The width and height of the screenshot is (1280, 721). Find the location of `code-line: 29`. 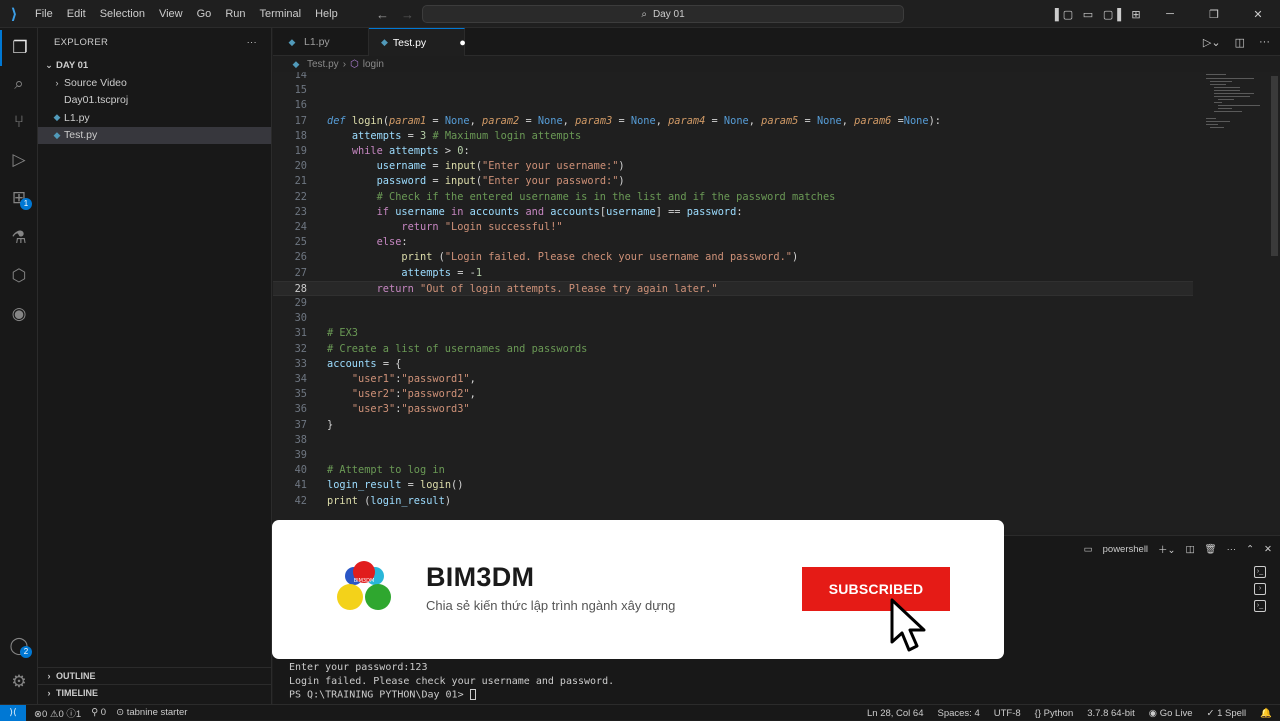

code-line: 29 is located at coordinates (733, 303).